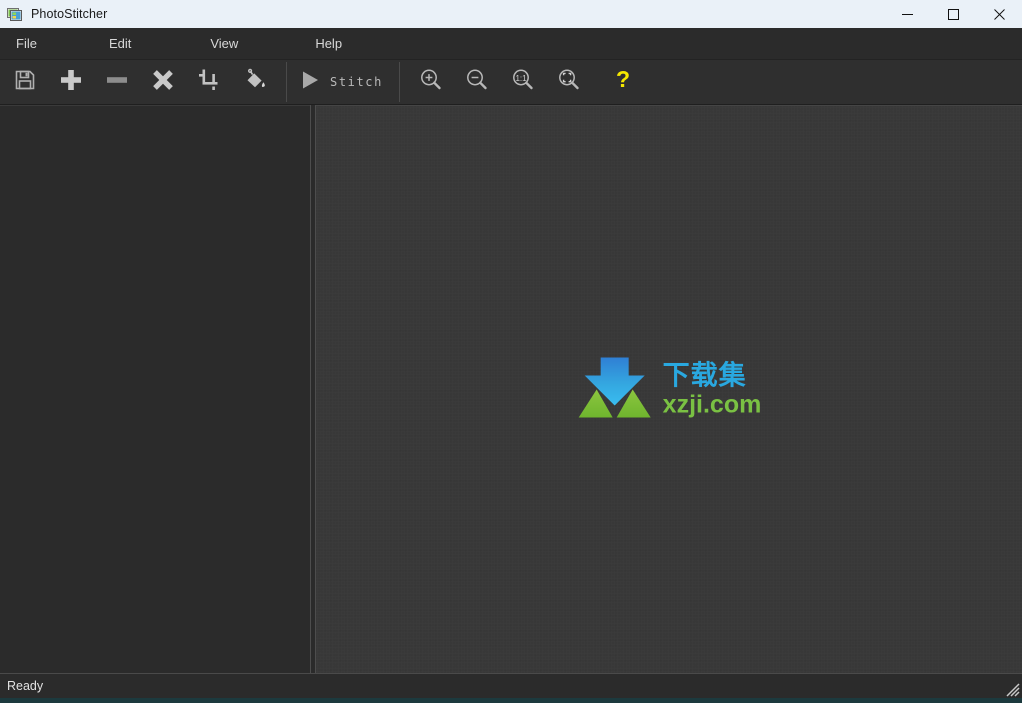 This screenshot has width=1022, height=703. I want to click on zoom-one-to-one-icon: 1:1, so click(523, 82).